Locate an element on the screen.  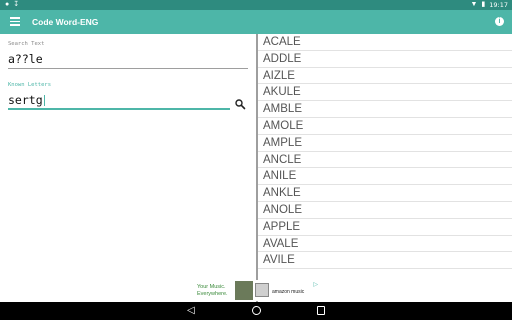
result-word: ANCLE is located at coordinates (385, 160).